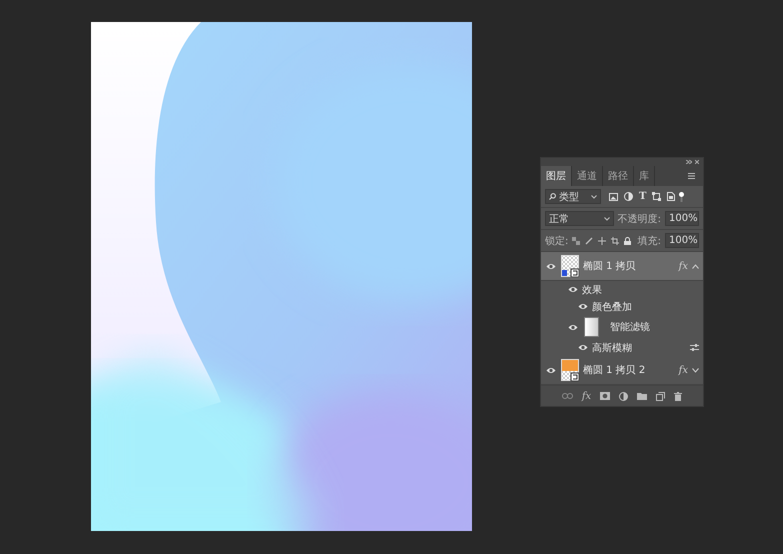  What do you see at coordinates (694, 347) in the screenshot?
I see `sliders-icon` at bounding box center [694, 347].